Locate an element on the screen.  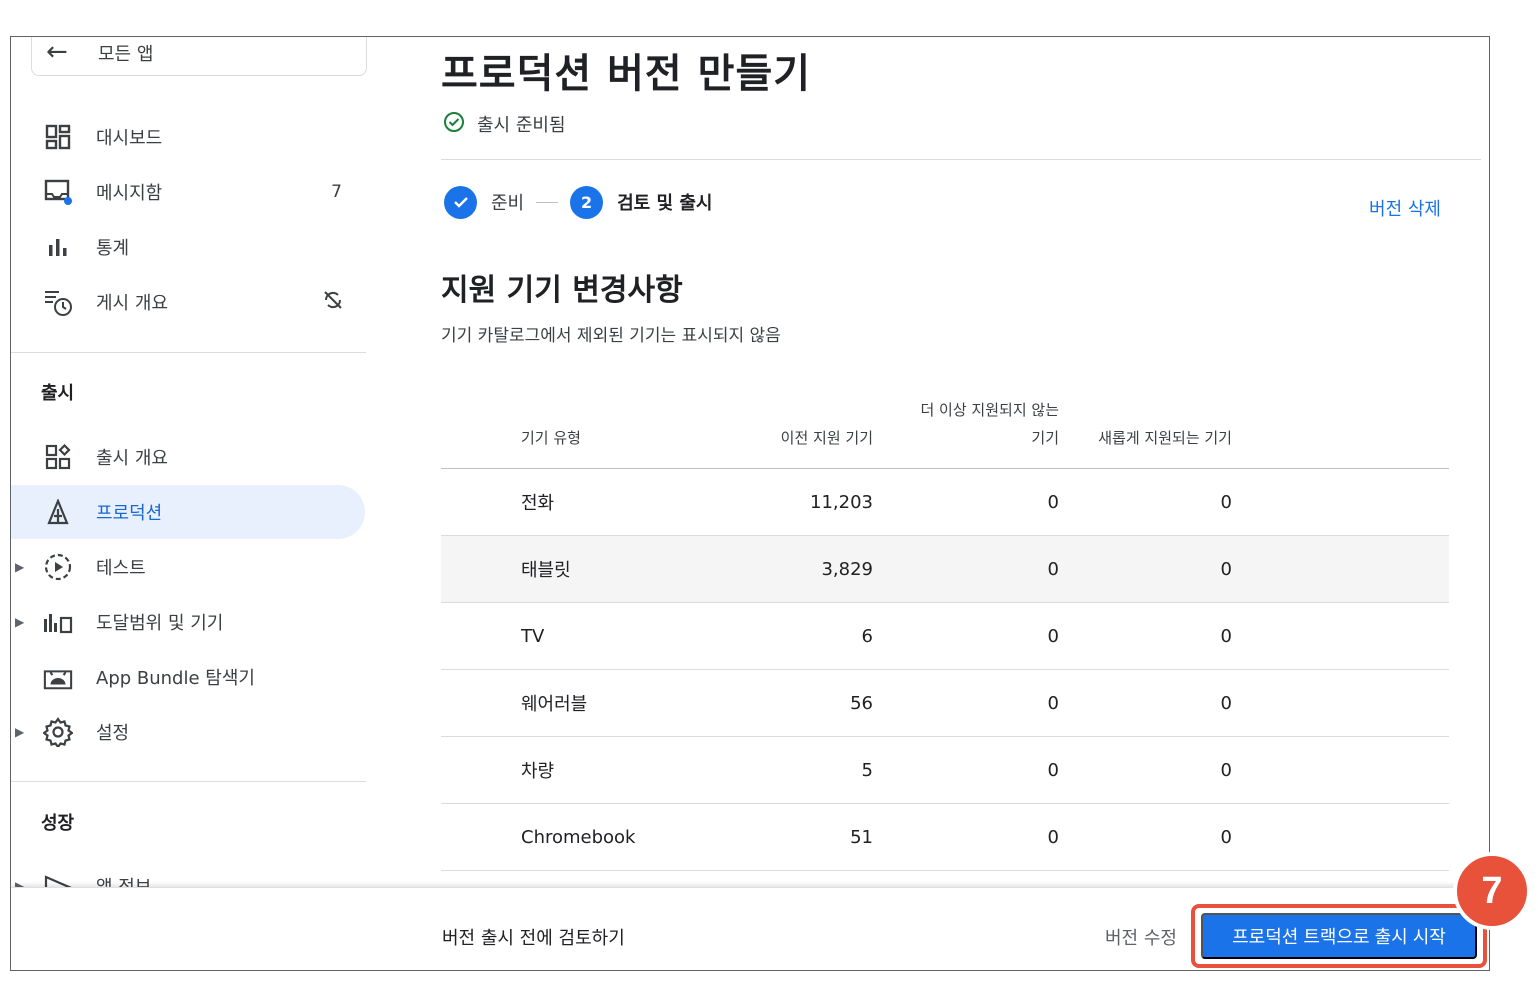
annotation-step-badge: 7 is located at coordinates (1492, 891).